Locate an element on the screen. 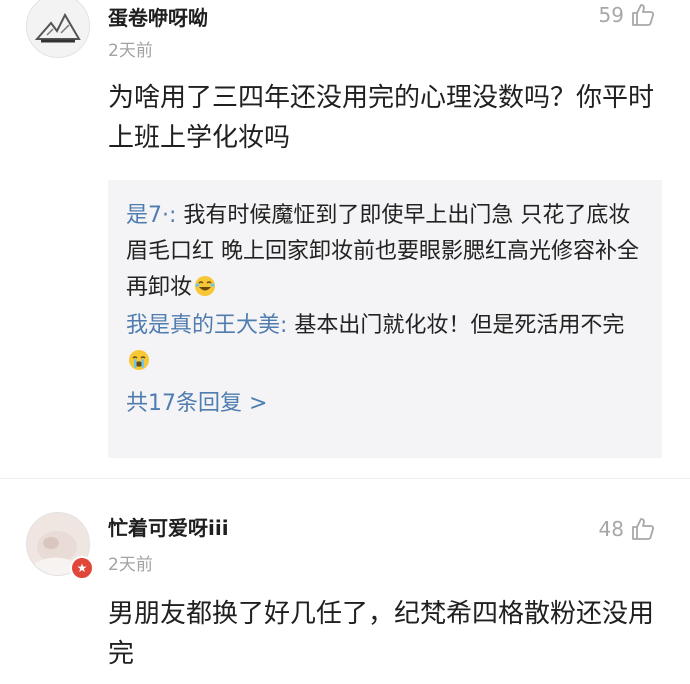  more-replies-link: 共17条回复 > is located at coordinates (385, 404).